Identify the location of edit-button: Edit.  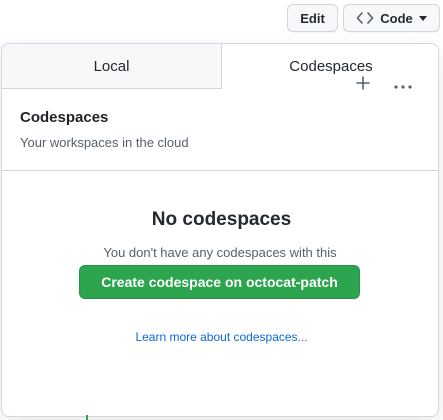
(312, 18).